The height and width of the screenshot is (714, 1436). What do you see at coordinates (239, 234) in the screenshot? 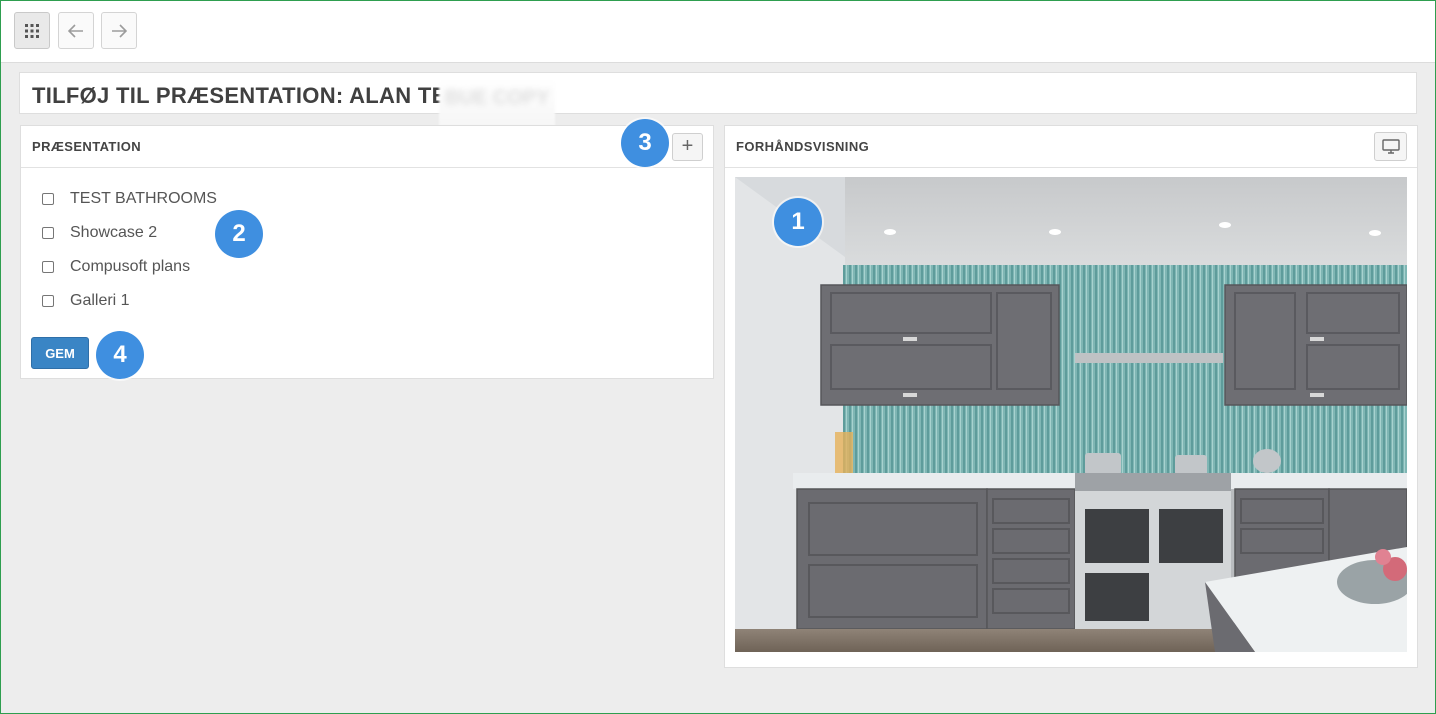
I see `callout-badge-2: 2` at bounding box center [239, 234].